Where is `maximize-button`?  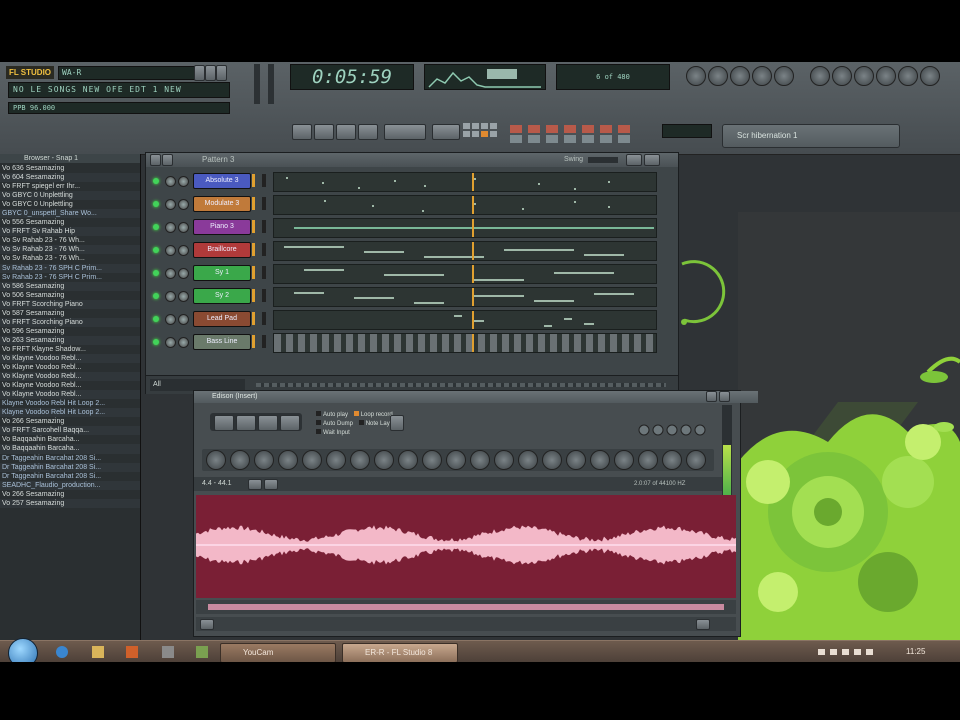
maximize-button is located at coordinates (210, 73).